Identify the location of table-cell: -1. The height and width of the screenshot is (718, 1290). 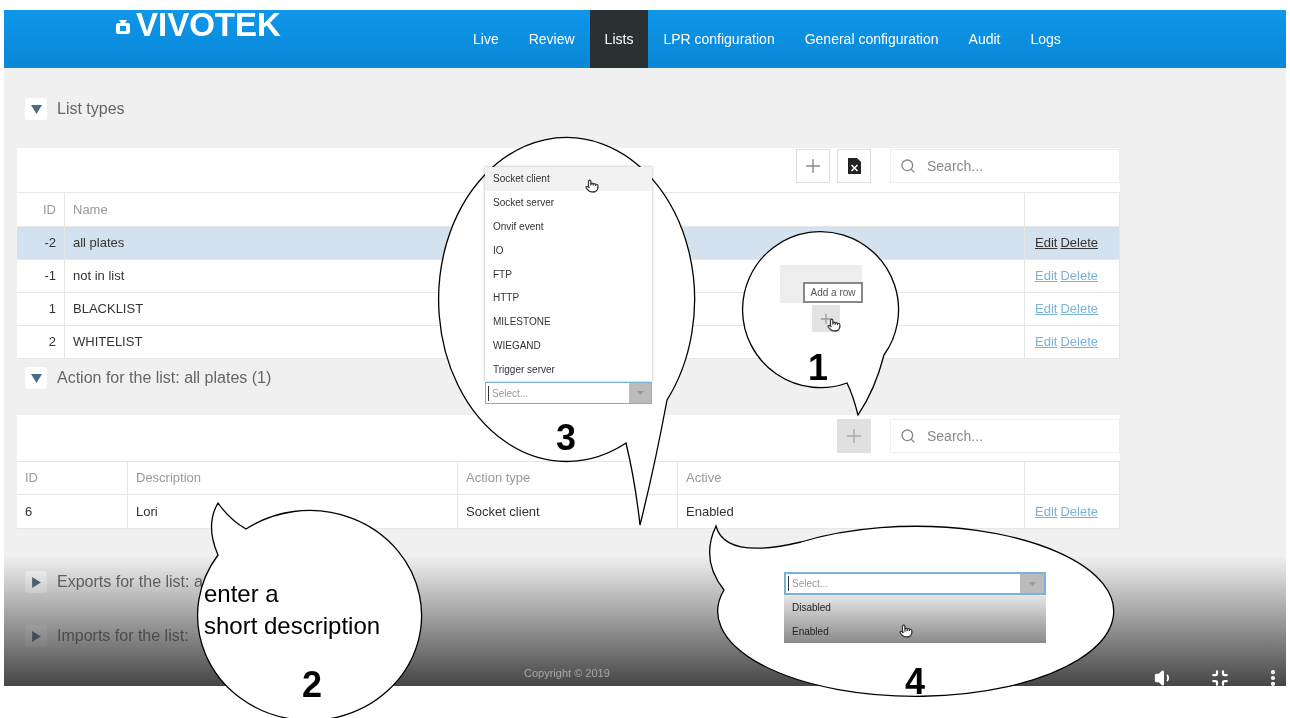
(41, 276).